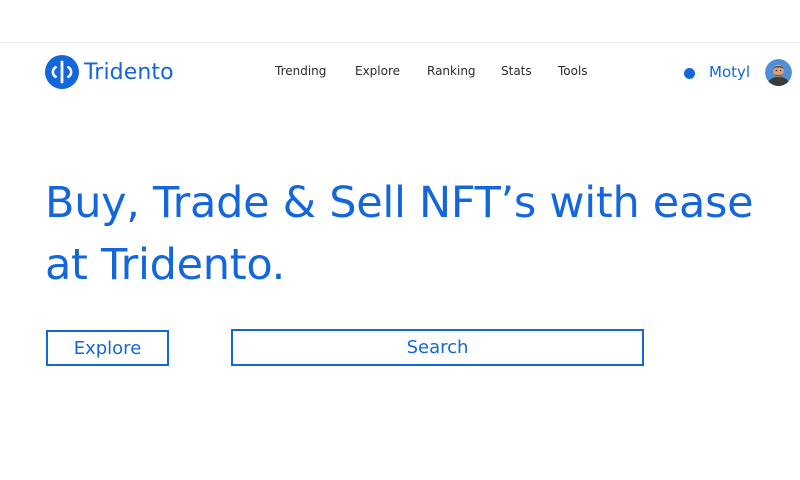 This screenshot has width=800, height=480. I want to click on search-button: Search, so click(437, 347).